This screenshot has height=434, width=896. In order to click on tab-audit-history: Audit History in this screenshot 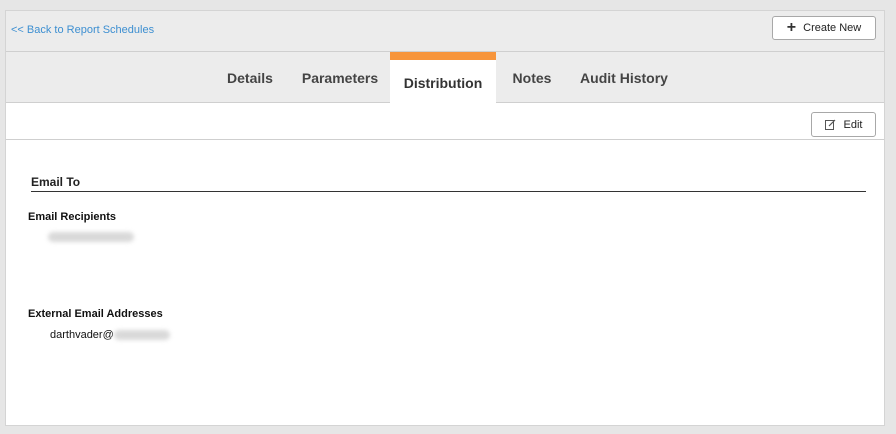, I will do `click(624, 77)`.